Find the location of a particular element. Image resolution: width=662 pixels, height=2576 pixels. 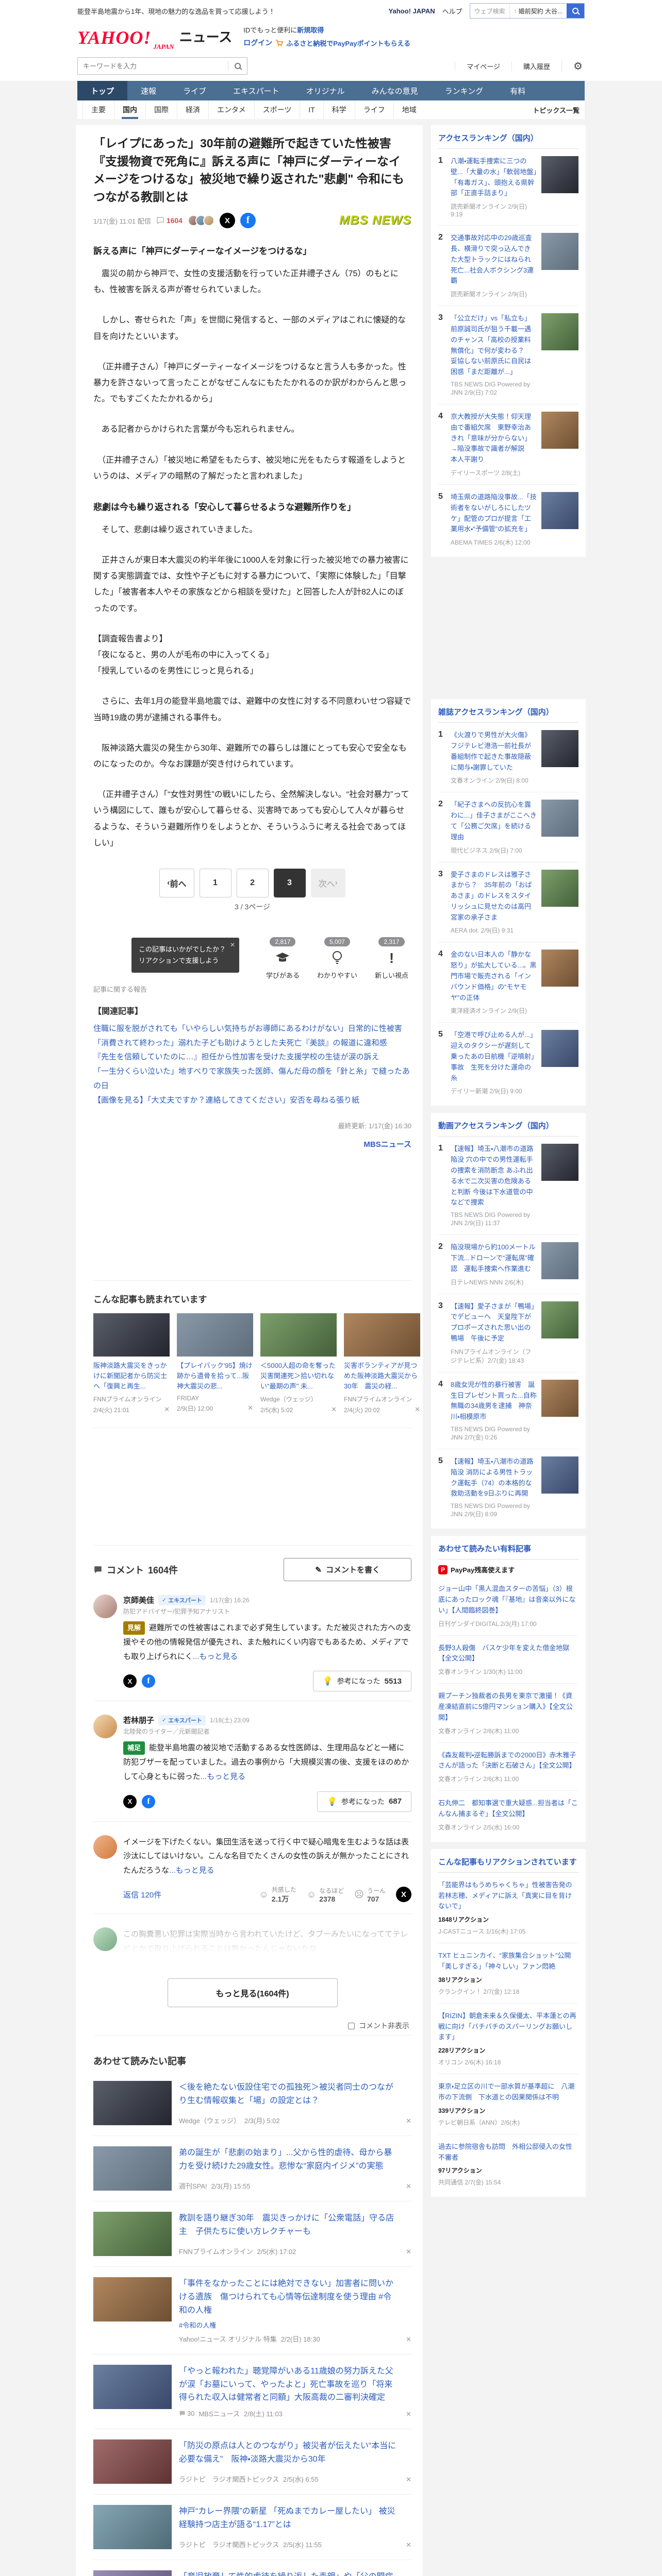

hide-comments-checkbox is located at coordinates (351, 2025).